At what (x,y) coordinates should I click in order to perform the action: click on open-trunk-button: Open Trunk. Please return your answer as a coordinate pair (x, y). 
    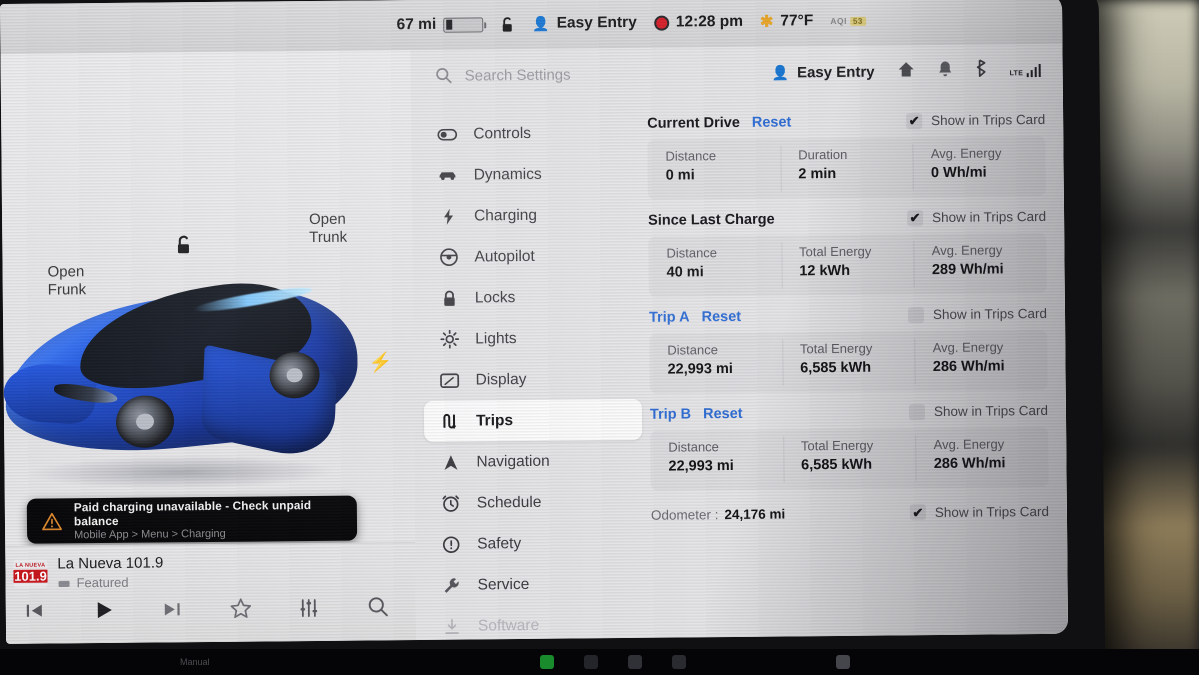
    Looking at the image, I should click on (328, 229).